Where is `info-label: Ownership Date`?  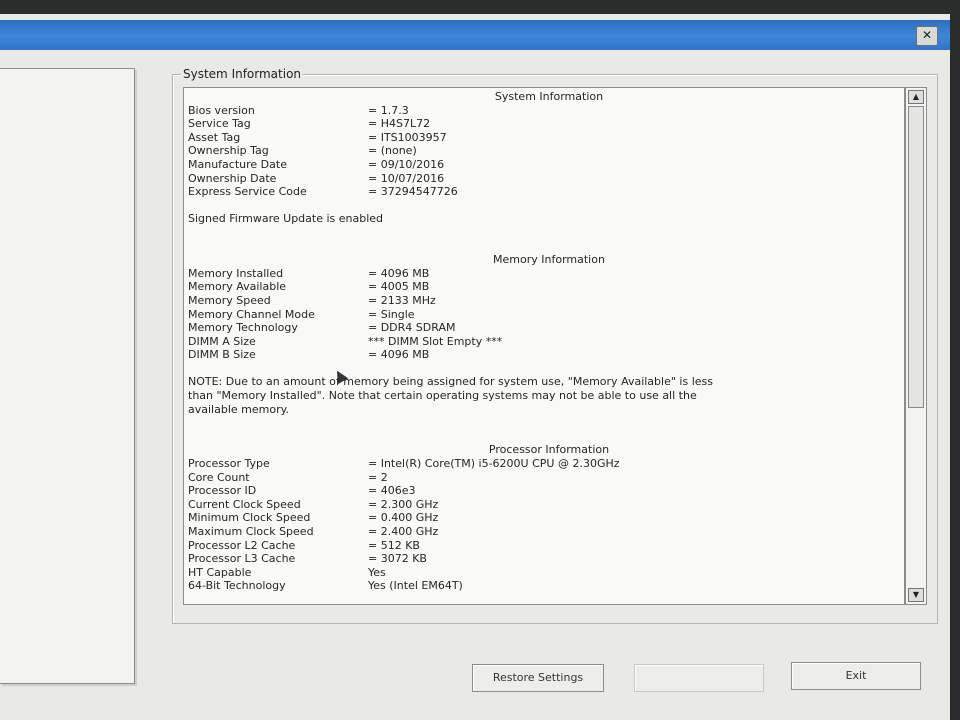
info-label: Ownership Date is located at coordinates (232, 178).